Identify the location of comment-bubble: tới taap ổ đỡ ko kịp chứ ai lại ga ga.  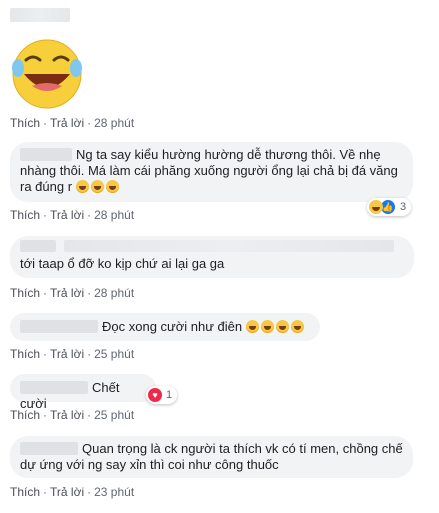
(212, 257).